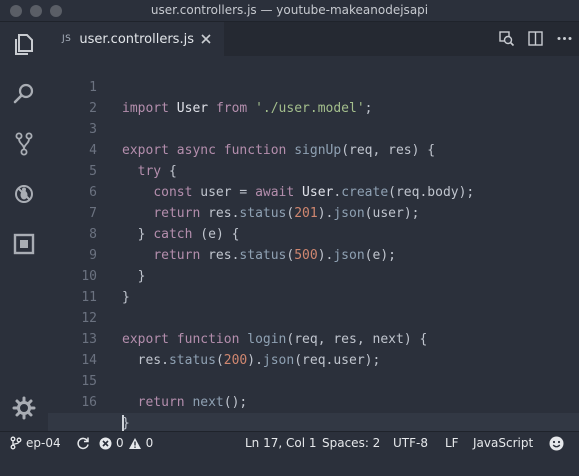 The width and height of the screenshot is (579, 476). I want to click on debug-icon, so click(24, 194).